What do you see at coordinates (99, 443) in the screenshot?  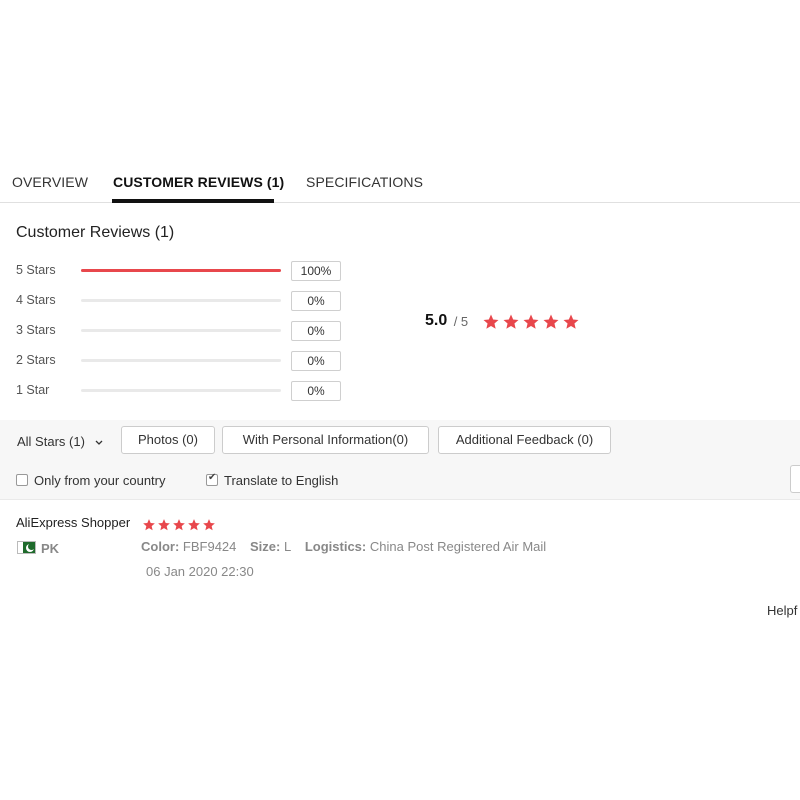 I see `chevron-down-icon` at bounding box center [99, 443].